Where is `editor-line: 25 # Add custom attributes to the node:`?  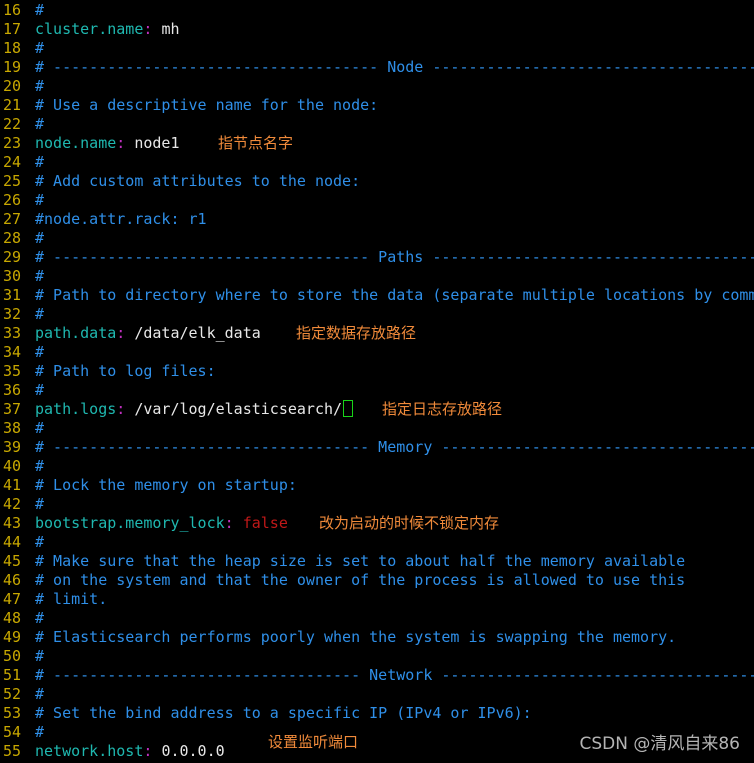
editor-line: 25 # Add custom attributes to the node: is located at coordinates (377, 181).